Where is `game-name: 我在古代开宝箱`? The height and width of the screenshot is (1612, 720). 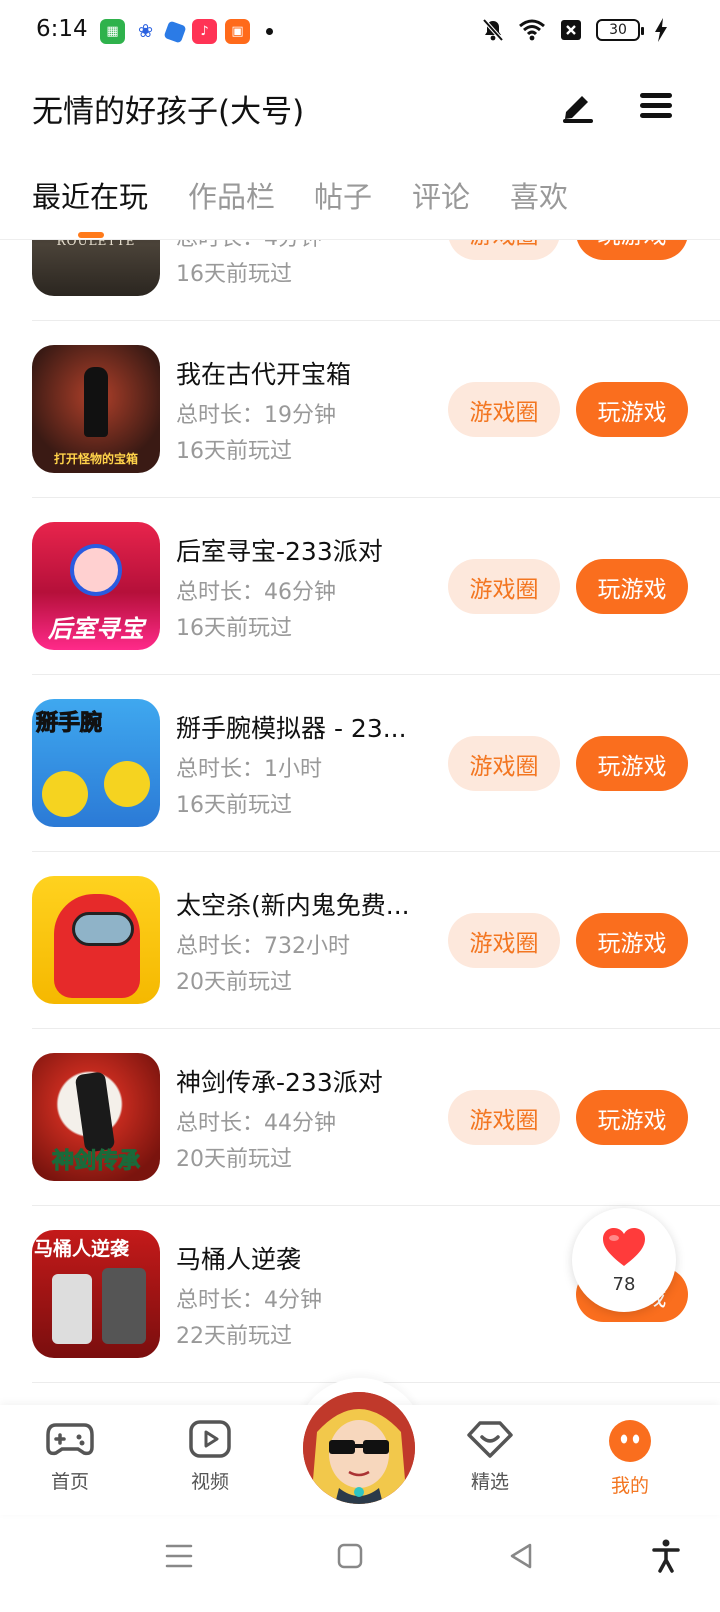 game-name: 我在古代开宝箱 is located at coordinates (264, 374).